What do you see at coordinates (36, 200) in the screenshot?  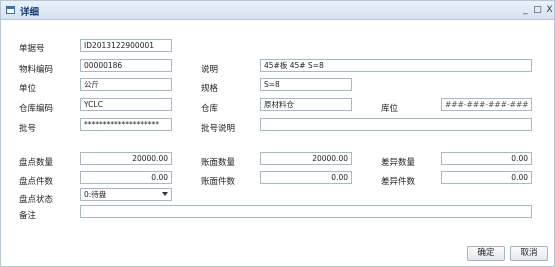 I see `status-label: 盘点状态` at bounding box center [36, 200].